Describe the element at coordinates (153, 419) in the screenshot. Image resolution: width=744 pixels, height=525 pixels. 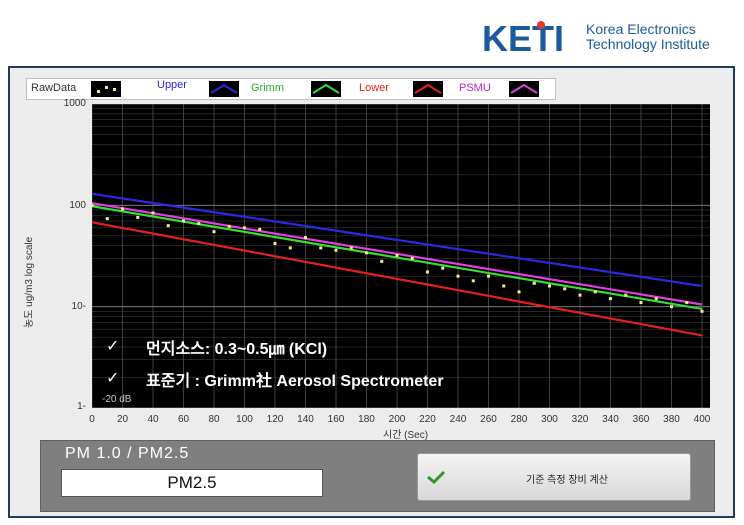
I see `x-tick-40: 40` at that location.